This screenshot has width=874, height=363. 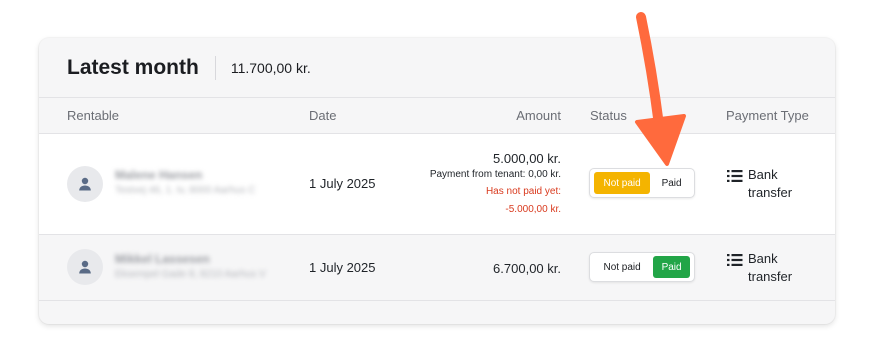 What do you see at coordinates (495, 174) in the screenshot?
I see `payment-from-tenant: Payment from tenant: 0,00 kr.` at bounding box center [495, 174].